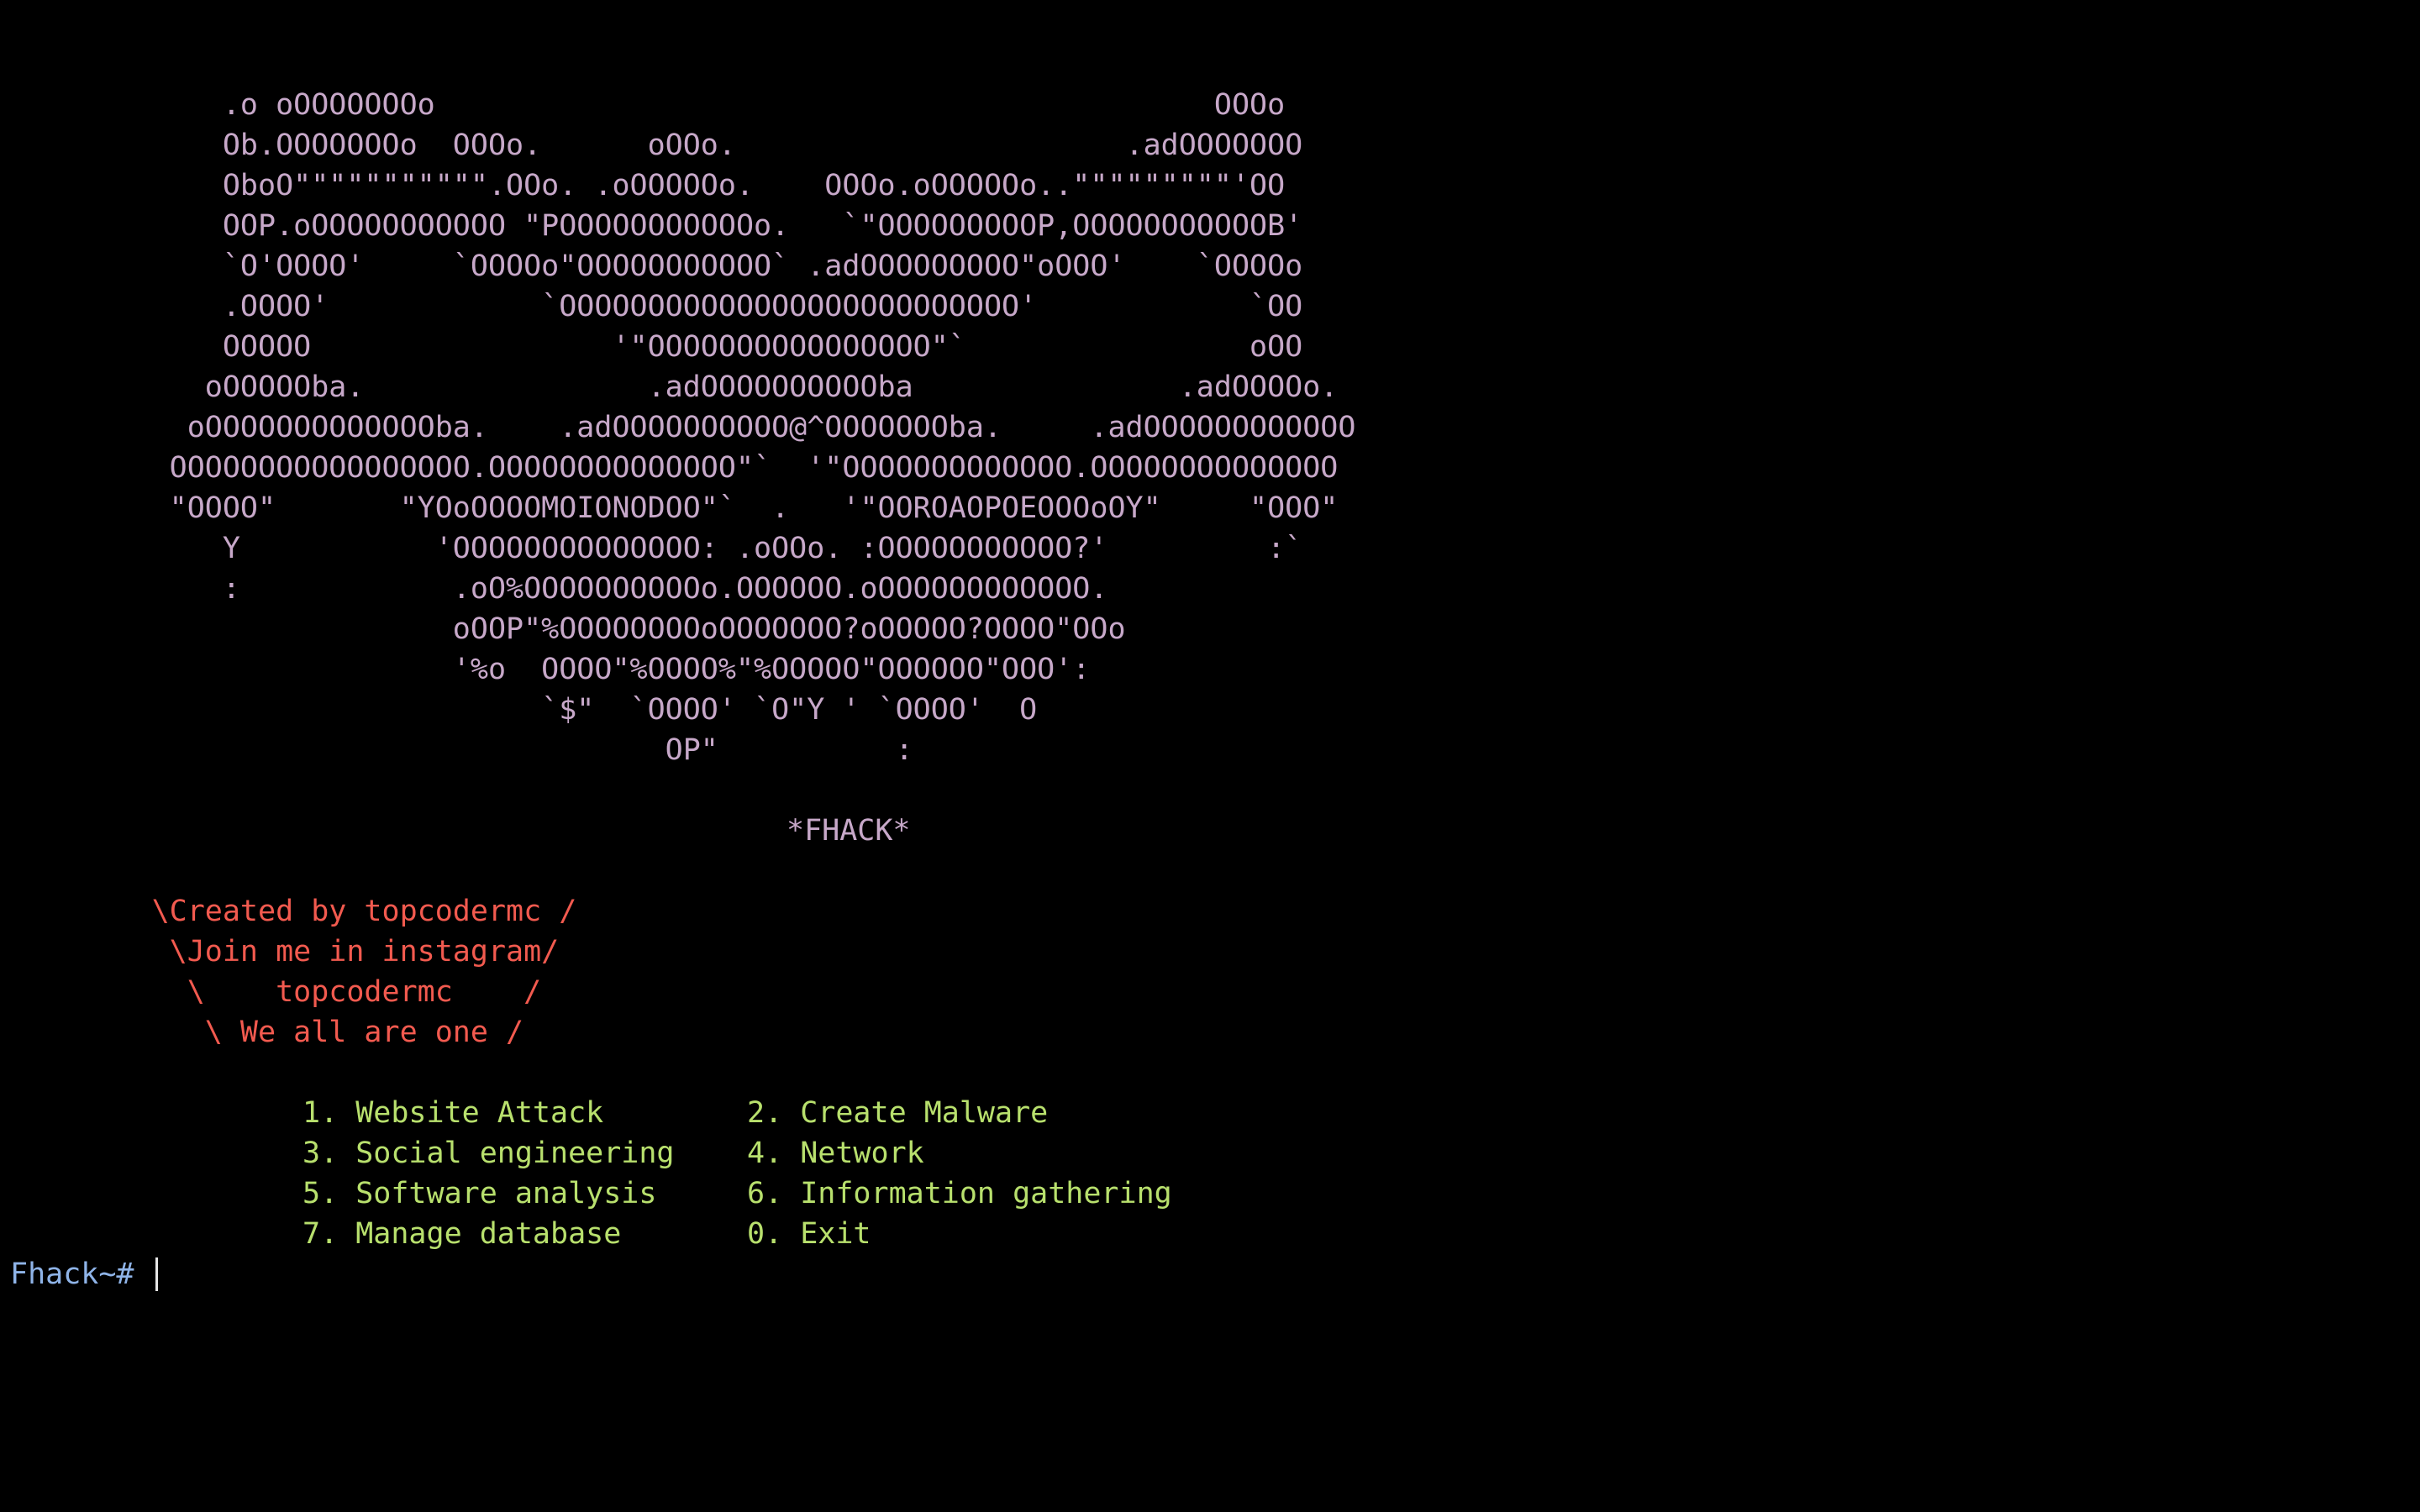 The width and height of the screenshot is (2420, 1512). What do you see at coordinates (157, 1274) in the screenshot?
I see `text-cursor` at bounding box center [157, 1274].